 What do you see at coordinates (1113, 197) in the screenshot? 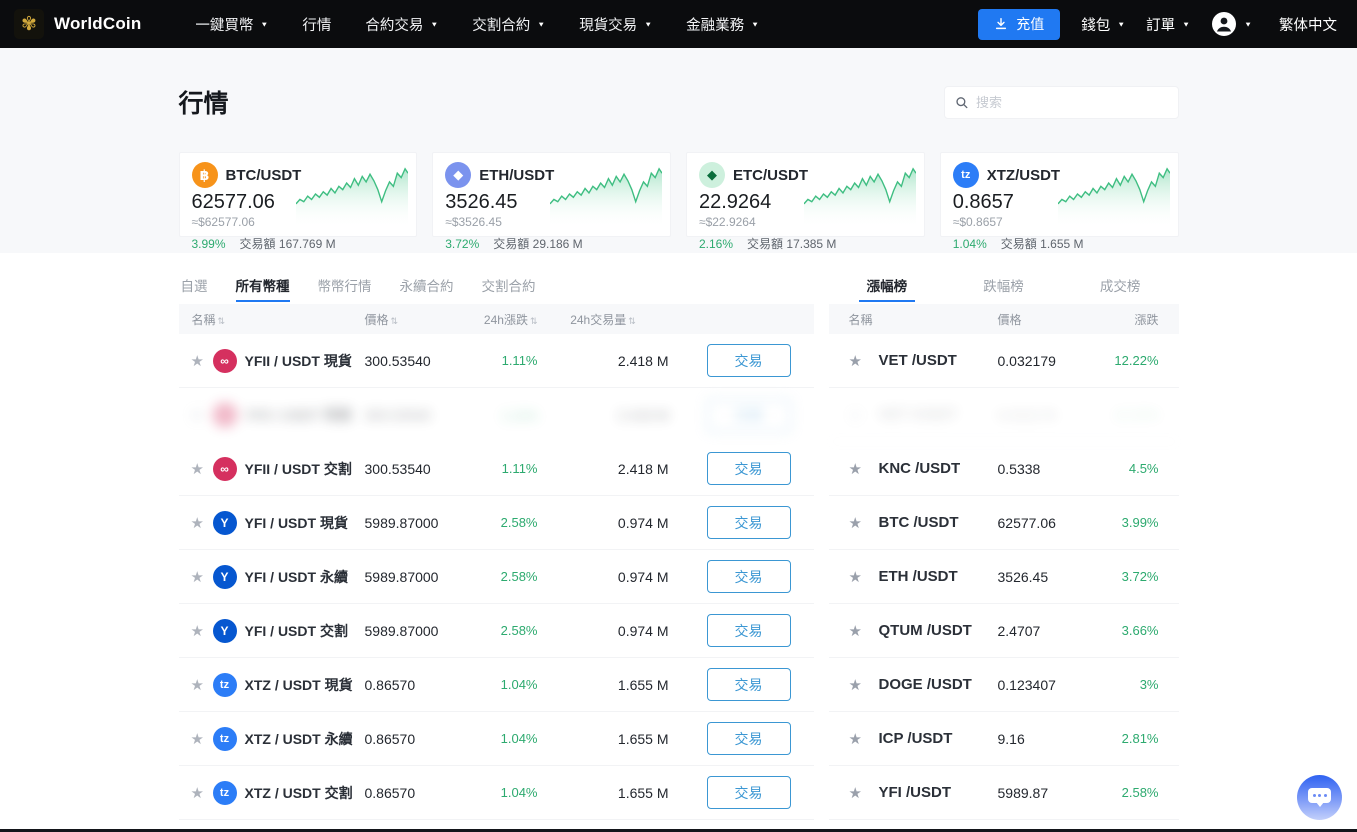
I see `sparkline-chart` at bounding box center [1113, 197].